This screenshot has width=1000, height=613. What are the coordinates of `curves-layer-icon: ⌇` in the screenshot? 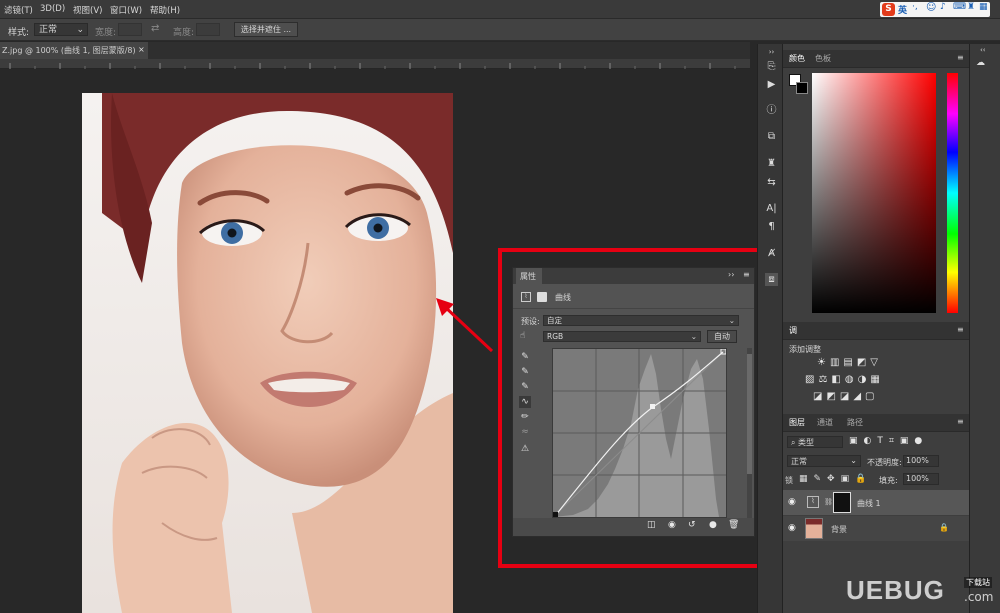 It's located at (813, 502).